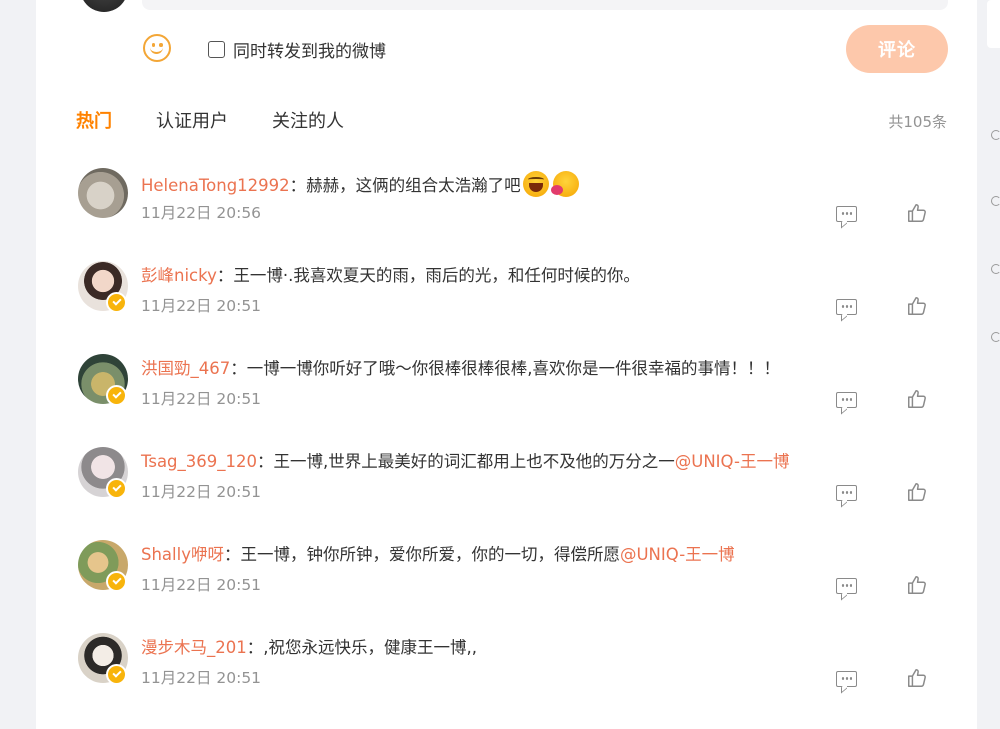 The height and width of the screenshot is (729, 1000). I want to click on comment-text: 王一博,世界上最美好的词汇都用上也不及他的万分之一, so click(474, 461).